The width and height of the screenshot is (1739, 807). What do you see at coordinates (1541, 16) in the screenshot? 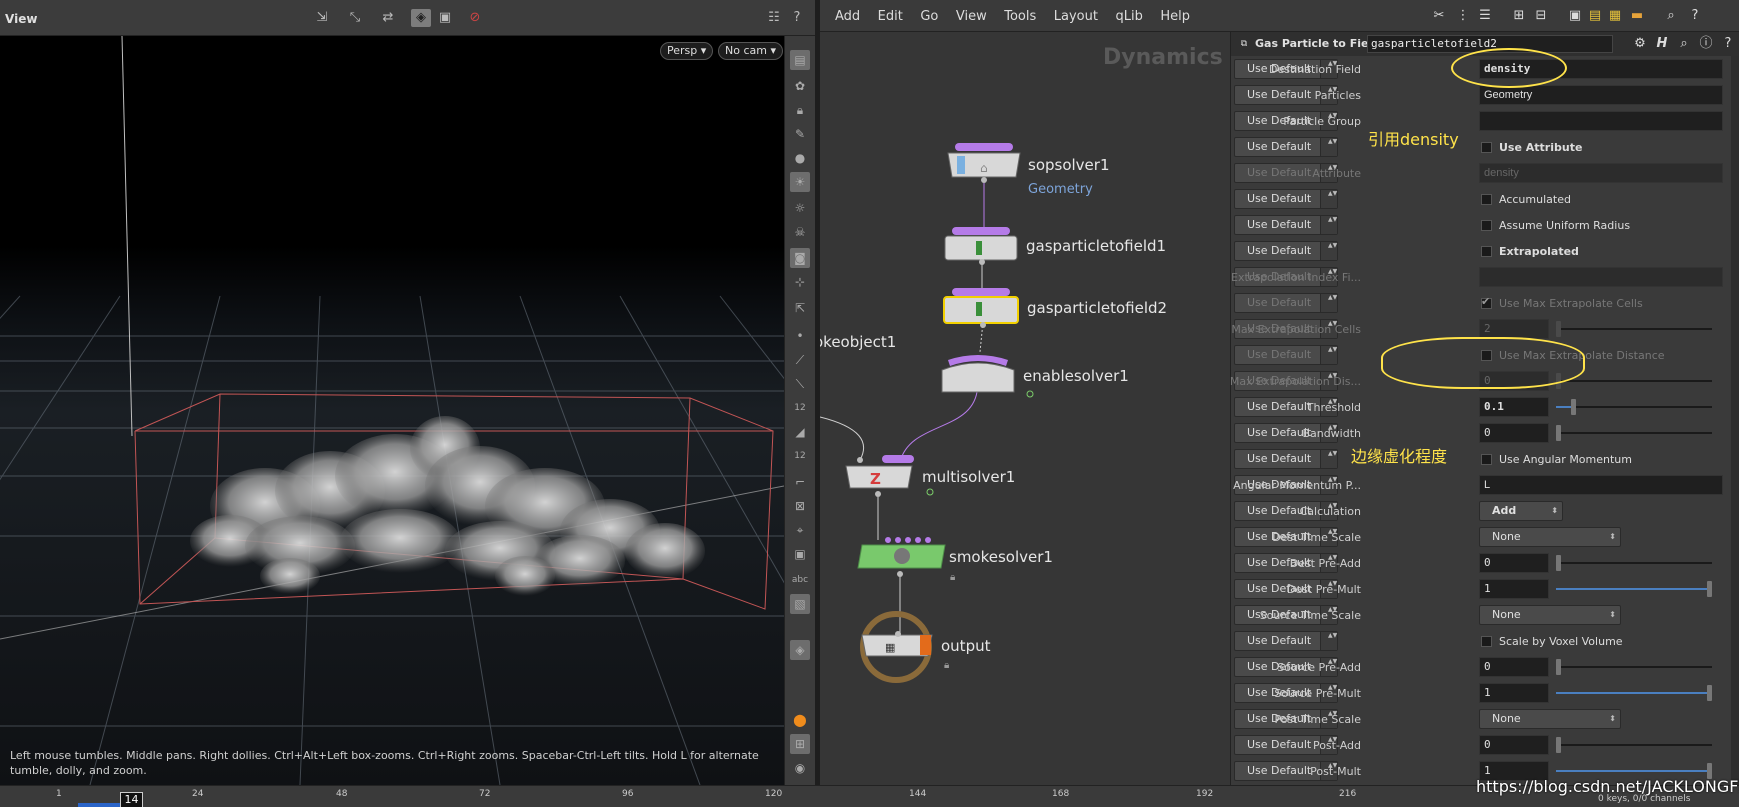
I see `grid-alt-icon: ⊟` at bounding box center [1541, 16].